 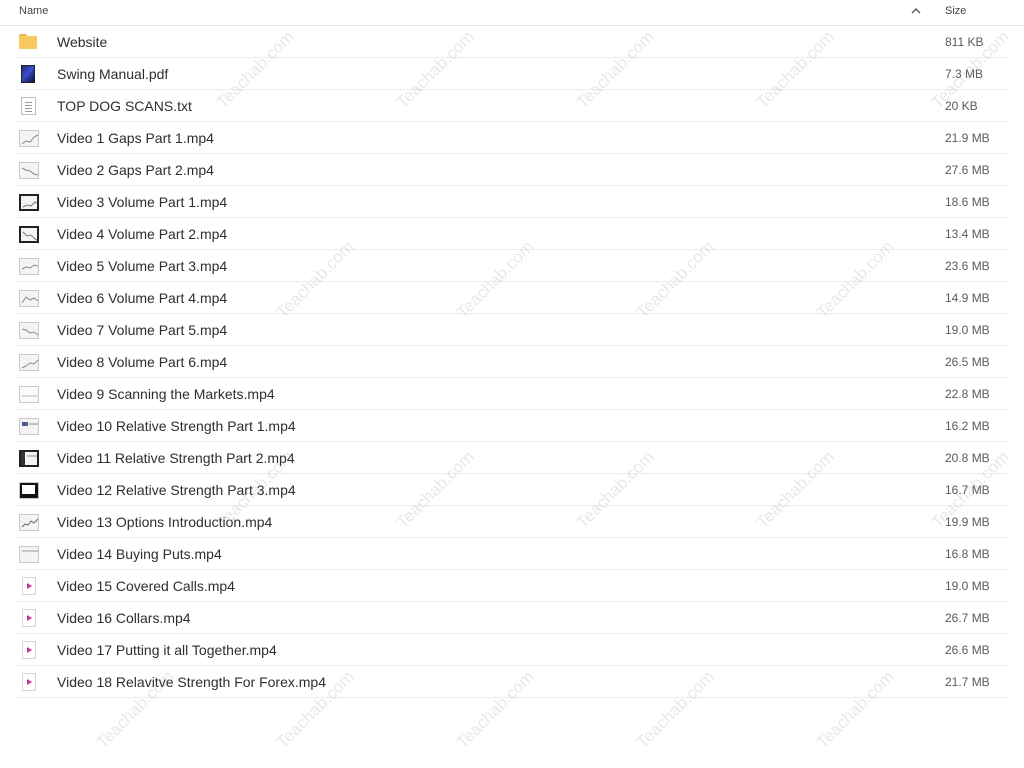 I want to click on file-name: Video 1 Gaps Part 1.mp4, so click(x=135, y=138).